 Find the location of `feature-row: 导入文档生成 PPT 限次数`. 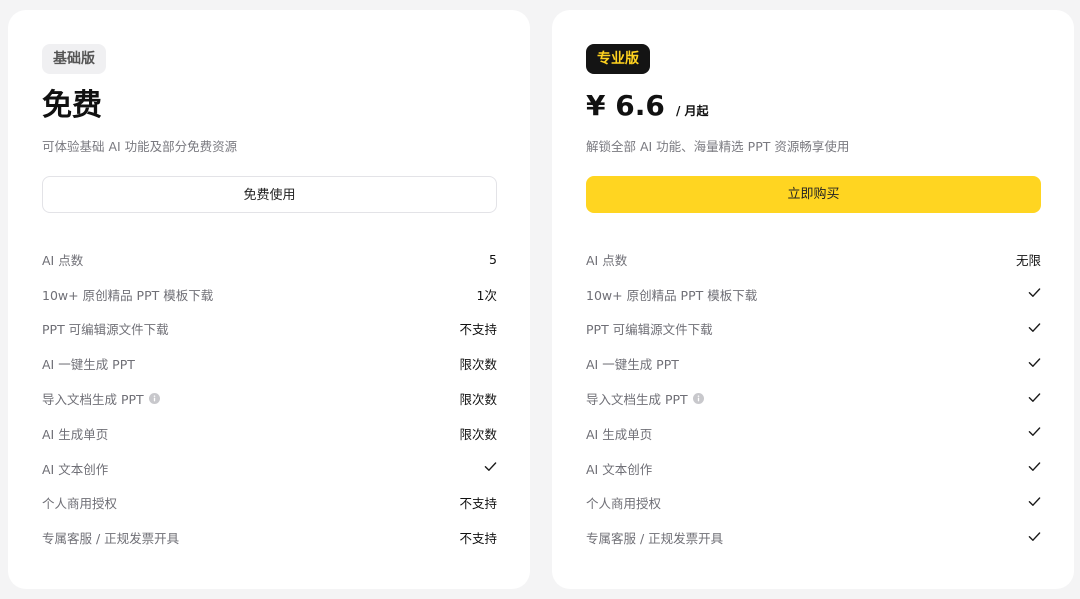

feature-row: 导入文档生成 PPT 限次数 is located at coordinates (269, 398).